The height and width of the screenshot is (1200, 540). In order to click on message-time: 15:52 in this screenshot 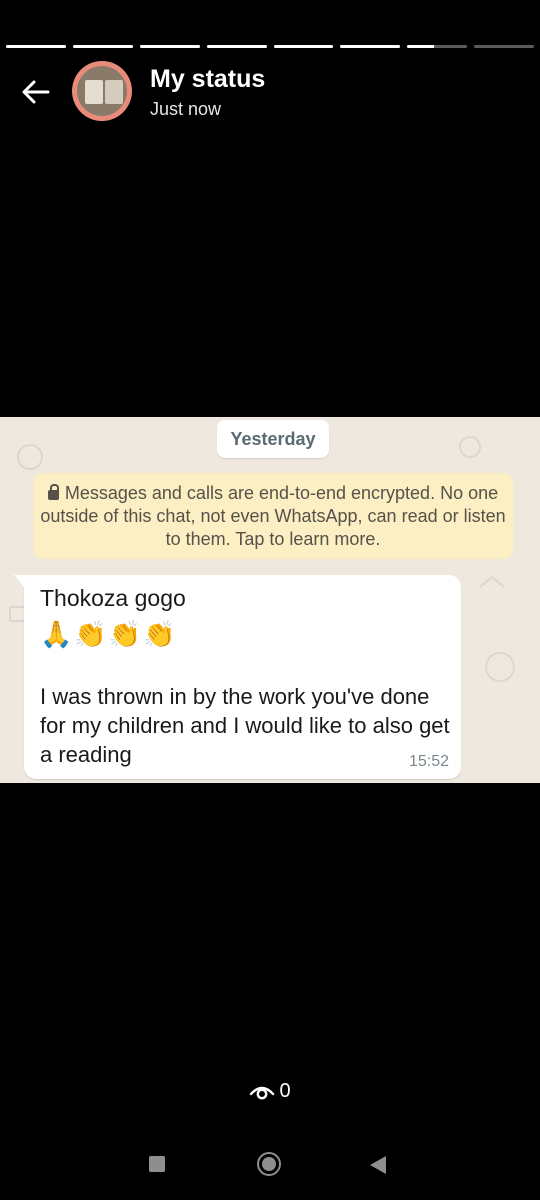, I will do `click(428, 761)`.